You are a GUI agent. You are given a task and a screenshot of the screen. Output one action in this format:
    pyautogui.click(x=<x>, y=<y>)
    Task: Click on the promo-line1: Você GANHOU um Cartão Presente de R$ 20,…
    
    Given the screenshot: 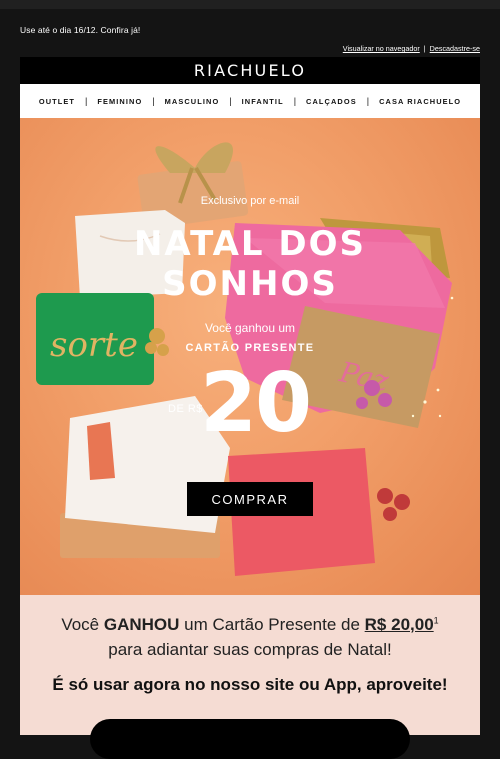 What is the action you would take?
    pyautogui.click(x=250, y=625)
    